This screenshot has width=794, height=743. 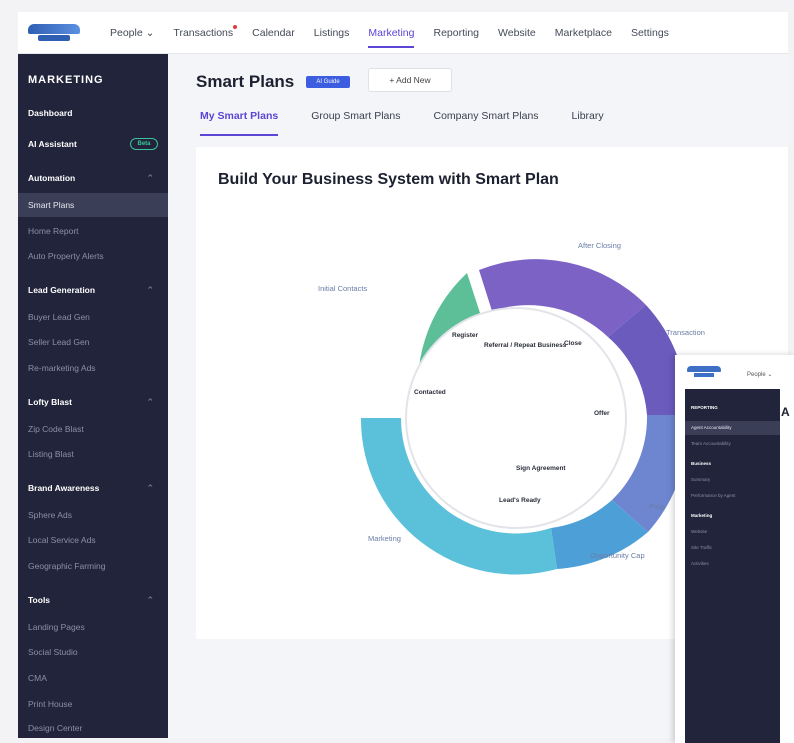 I want to click on sidebar-item-buyer-lead-gen: Buyer Lead Gen, so click(x=93, y=317).